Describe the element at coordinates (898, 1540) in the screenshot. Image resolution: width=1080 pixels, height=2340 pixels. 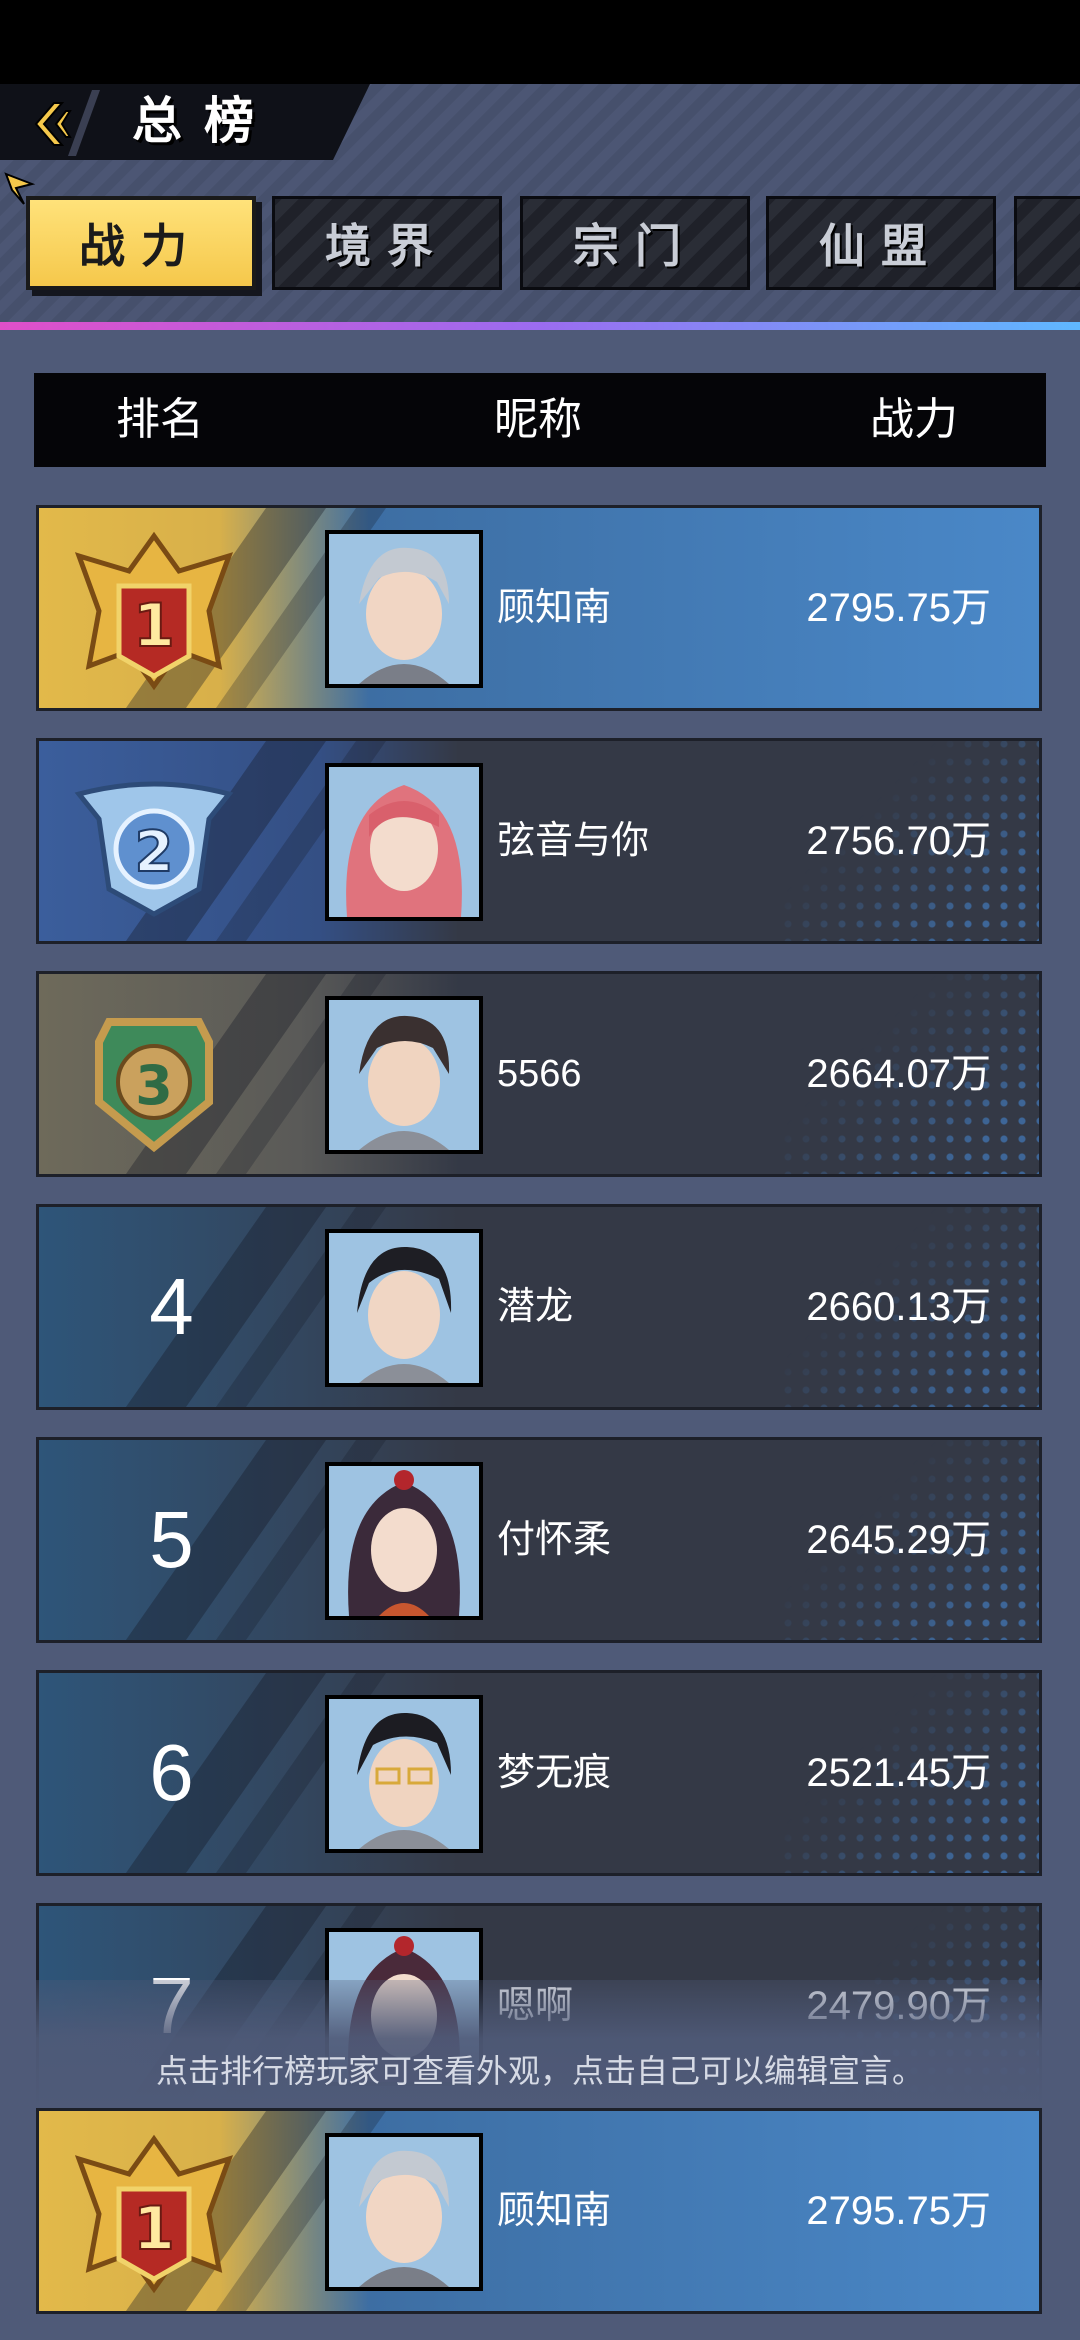
I see `player-power: 2645.29万` at that location.